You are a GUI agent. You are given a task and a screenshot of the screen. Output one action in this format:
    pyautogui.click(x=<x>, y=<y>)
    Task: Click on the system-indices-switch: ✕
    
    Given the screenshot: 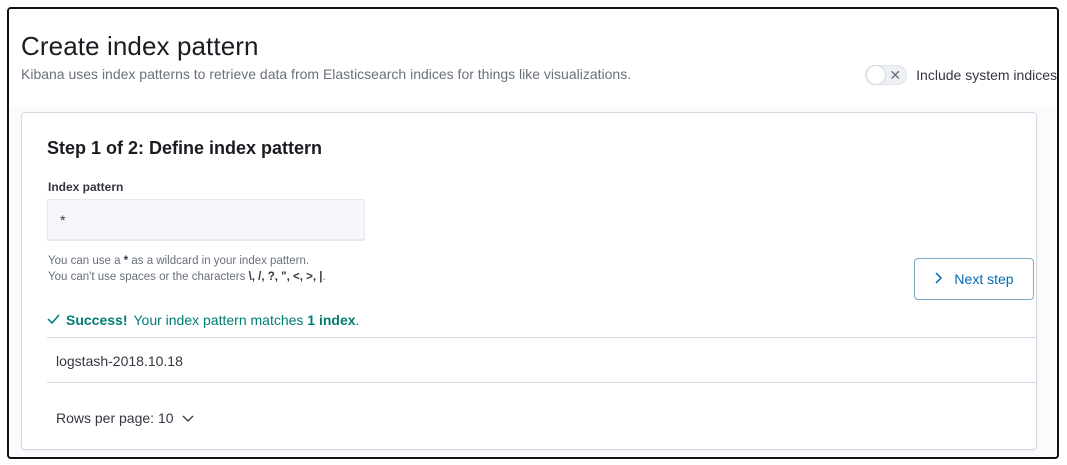 What is the action you would take?
    pyautogui.click(x=886, y=75)
    